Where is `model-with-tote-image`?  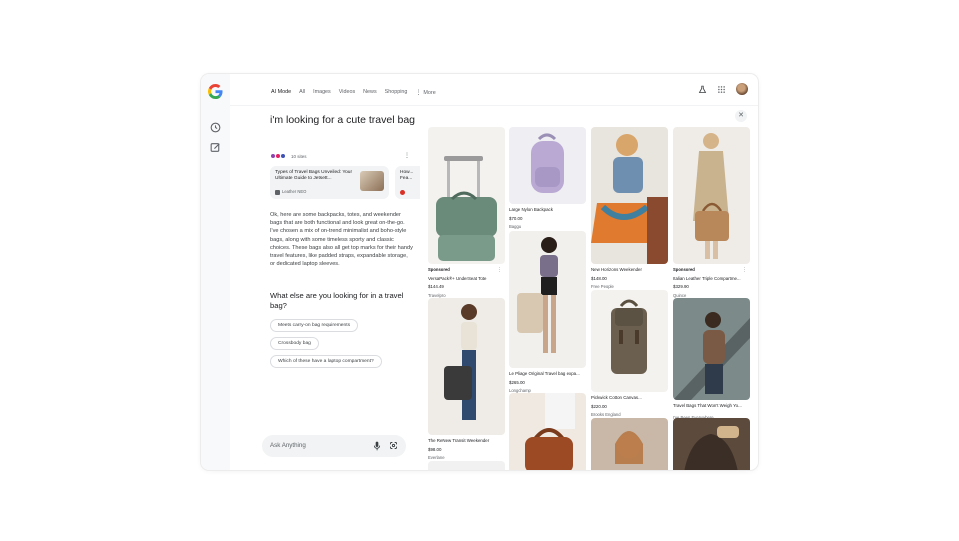
model-with-tote-image is located at coordinates (460, 362).